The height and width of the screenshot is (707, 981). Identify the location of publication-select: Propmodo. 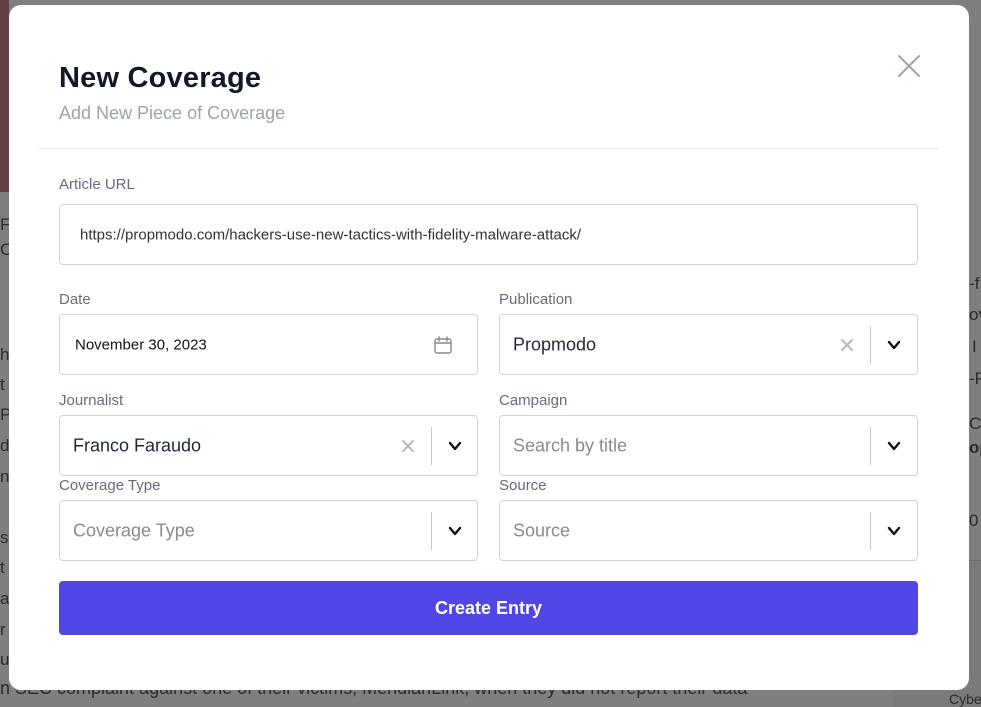
(708, 344).